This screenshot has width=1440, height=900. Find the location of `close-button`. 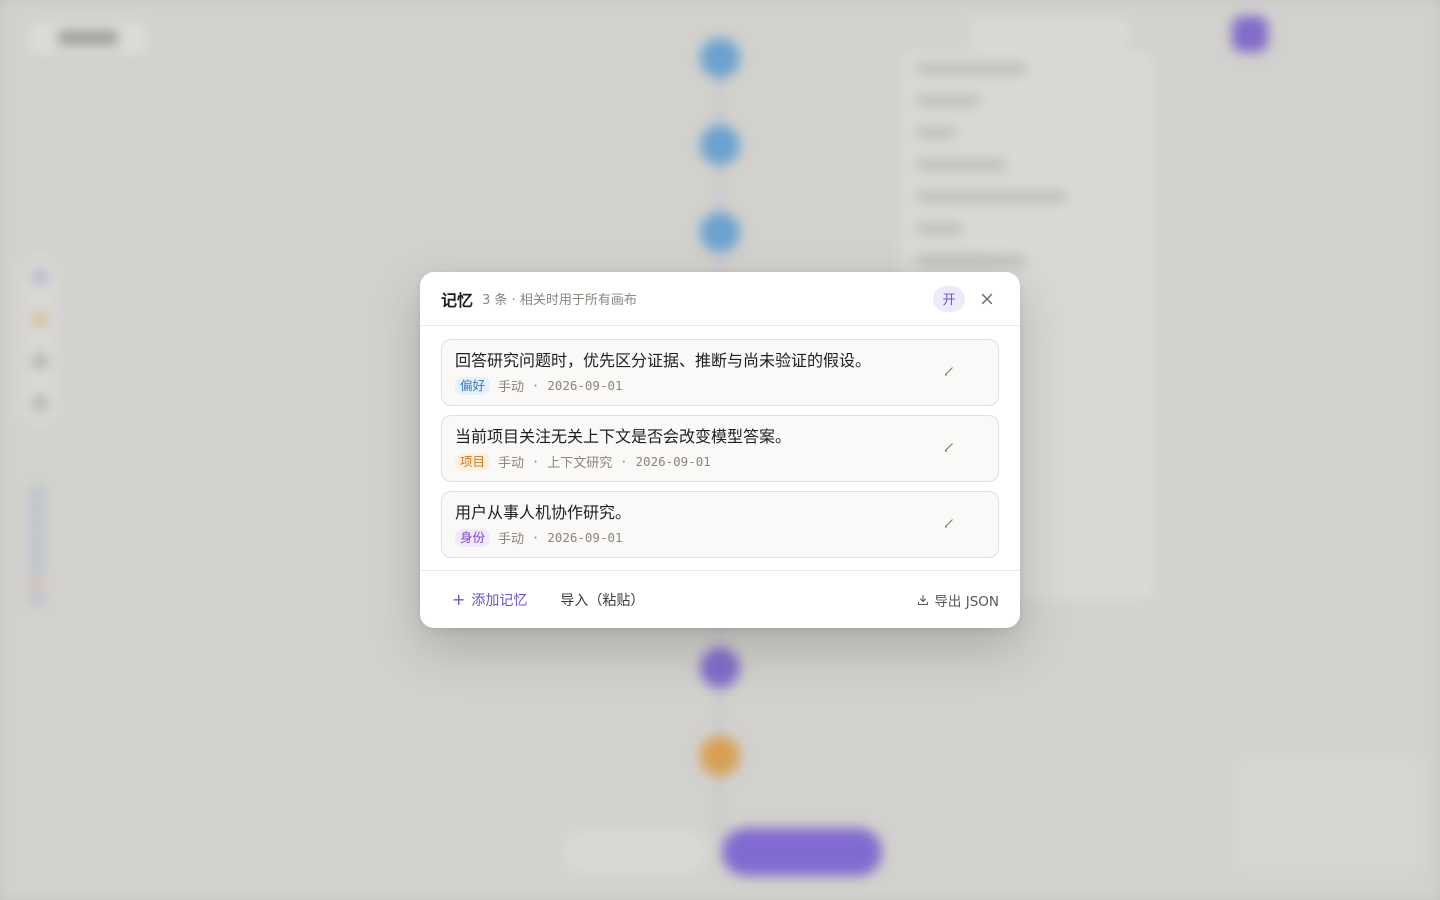

close-button is located at coordinates (987, 299).